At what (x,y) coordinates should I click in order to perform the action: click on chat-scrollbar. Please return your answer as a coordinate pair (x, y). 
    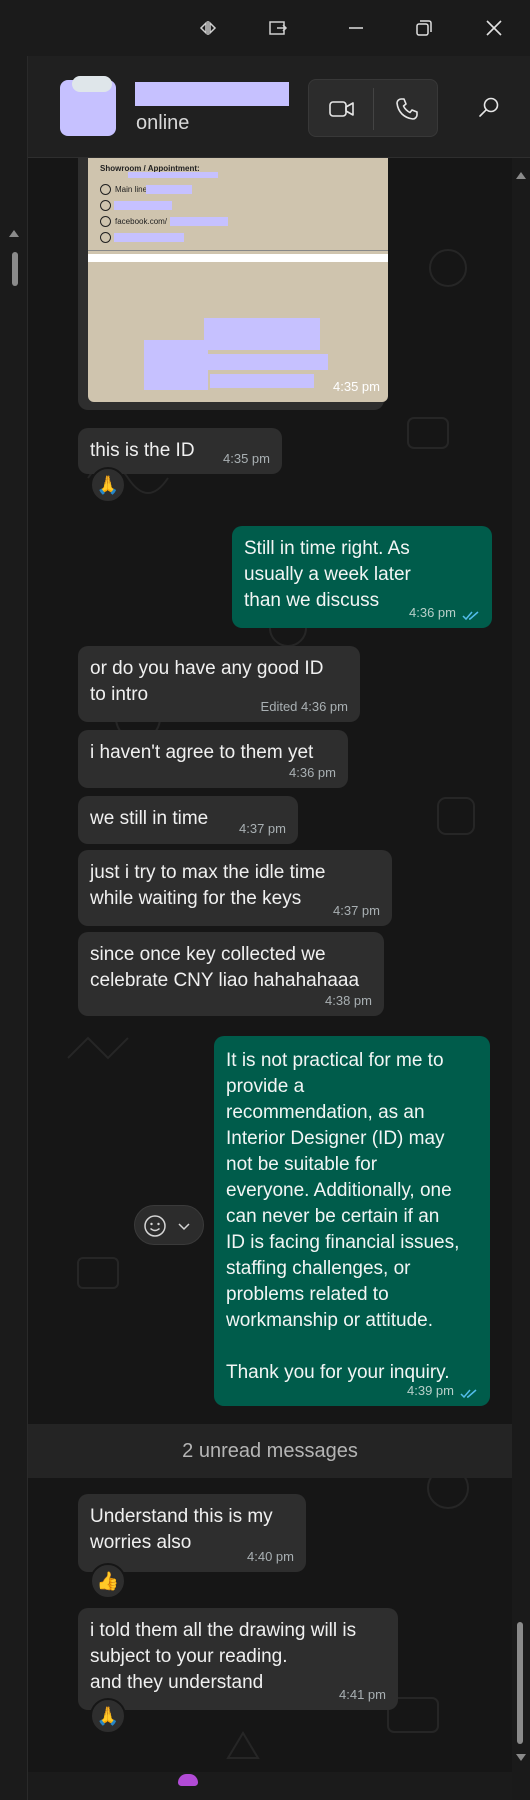
    Looking at the image, I should click on (521, 979).